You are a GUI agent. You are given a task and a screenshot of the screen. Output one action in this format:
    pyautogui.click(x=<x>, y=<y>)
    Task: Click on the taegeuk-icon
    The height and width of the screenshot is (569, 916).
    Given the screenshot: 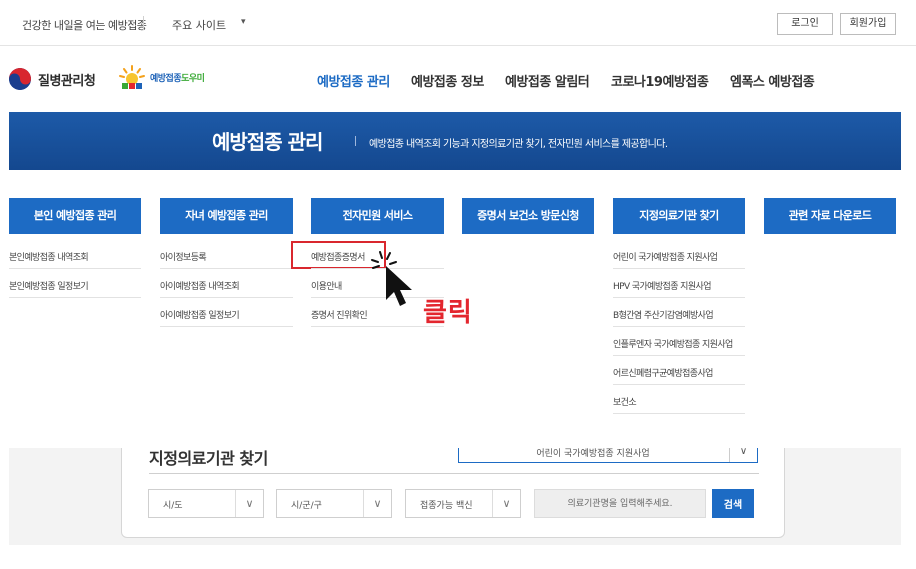 What is the action you would take?
    pyautogui.click(x=20, y=79)
    